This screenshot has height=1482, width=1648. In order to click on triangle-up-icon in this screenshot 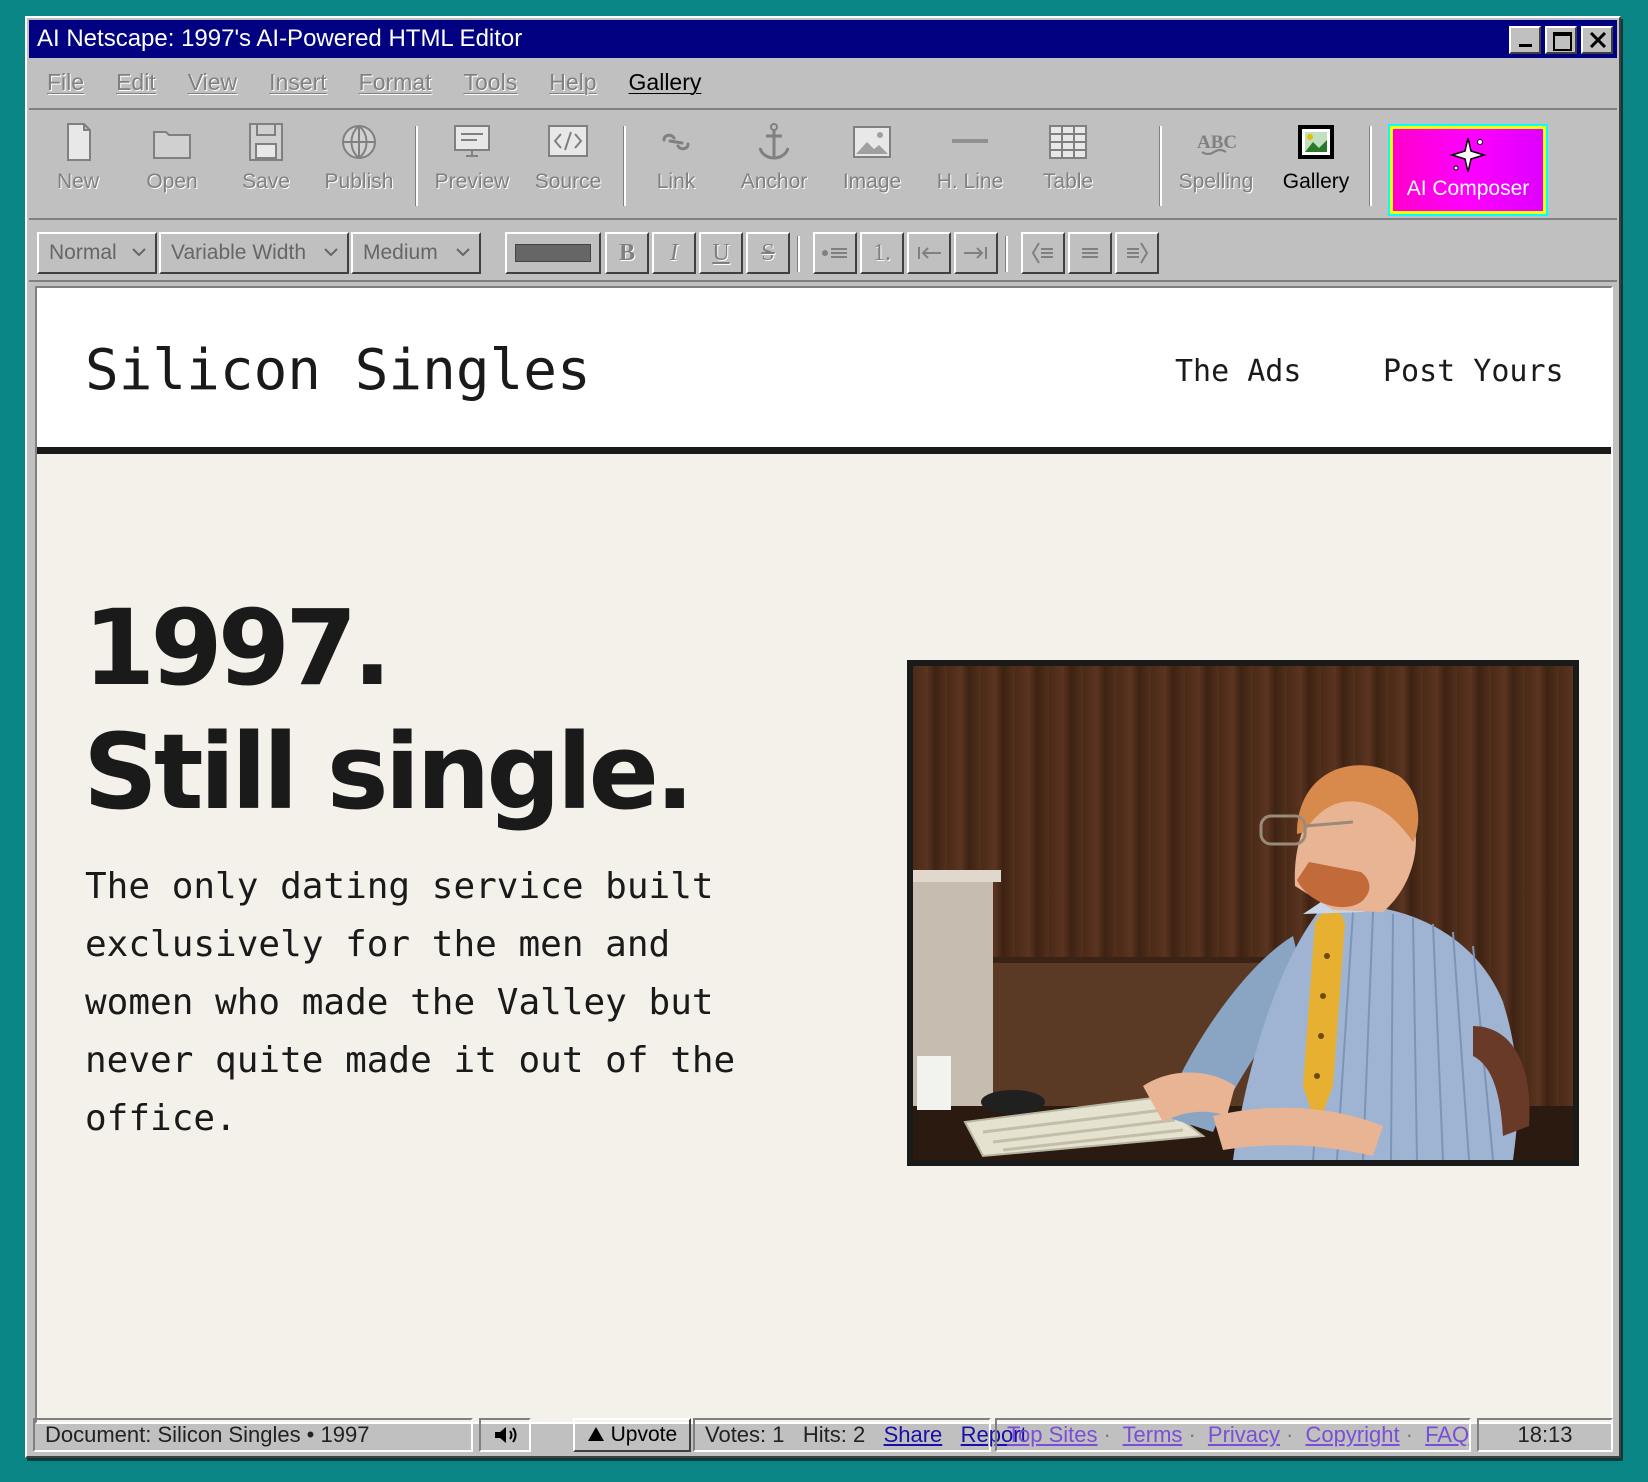, I will do `click(595, 1434)`.